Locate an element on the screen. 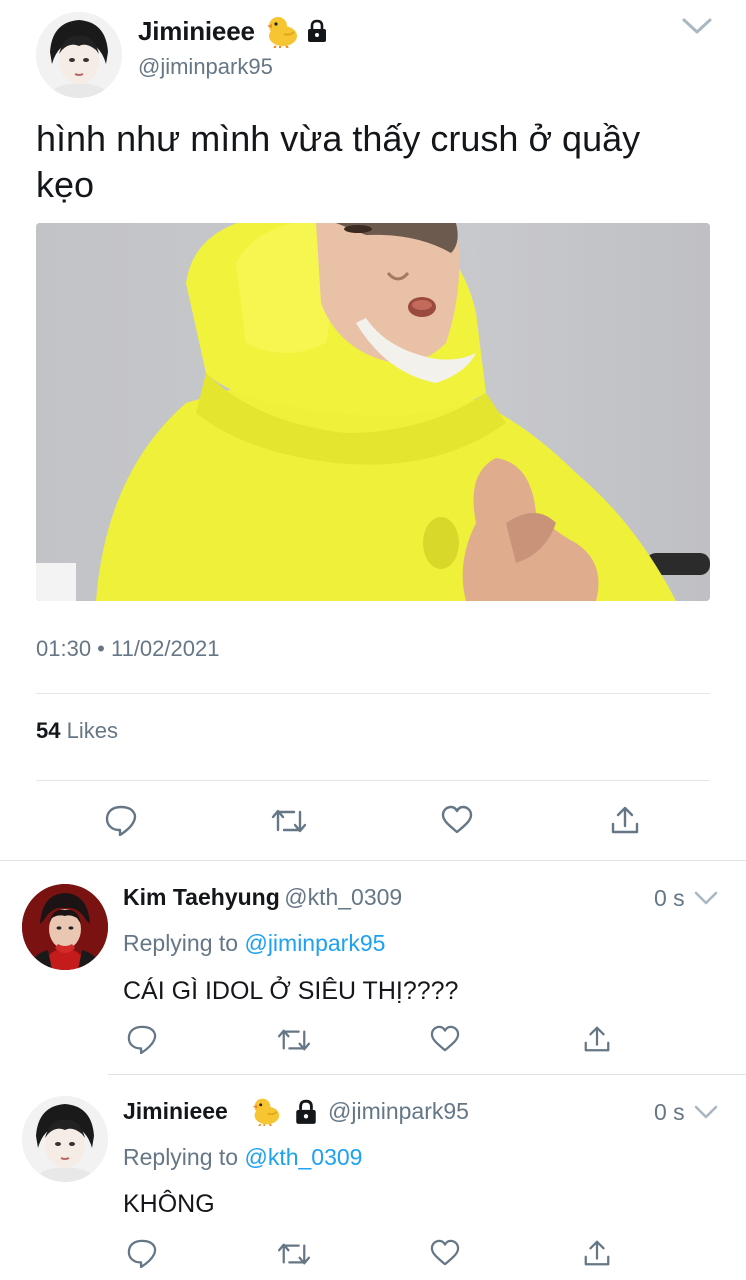 Image resolution: width=746 pixels, height=1280 pixels. author-avatar is located at coordinates (79, 55).